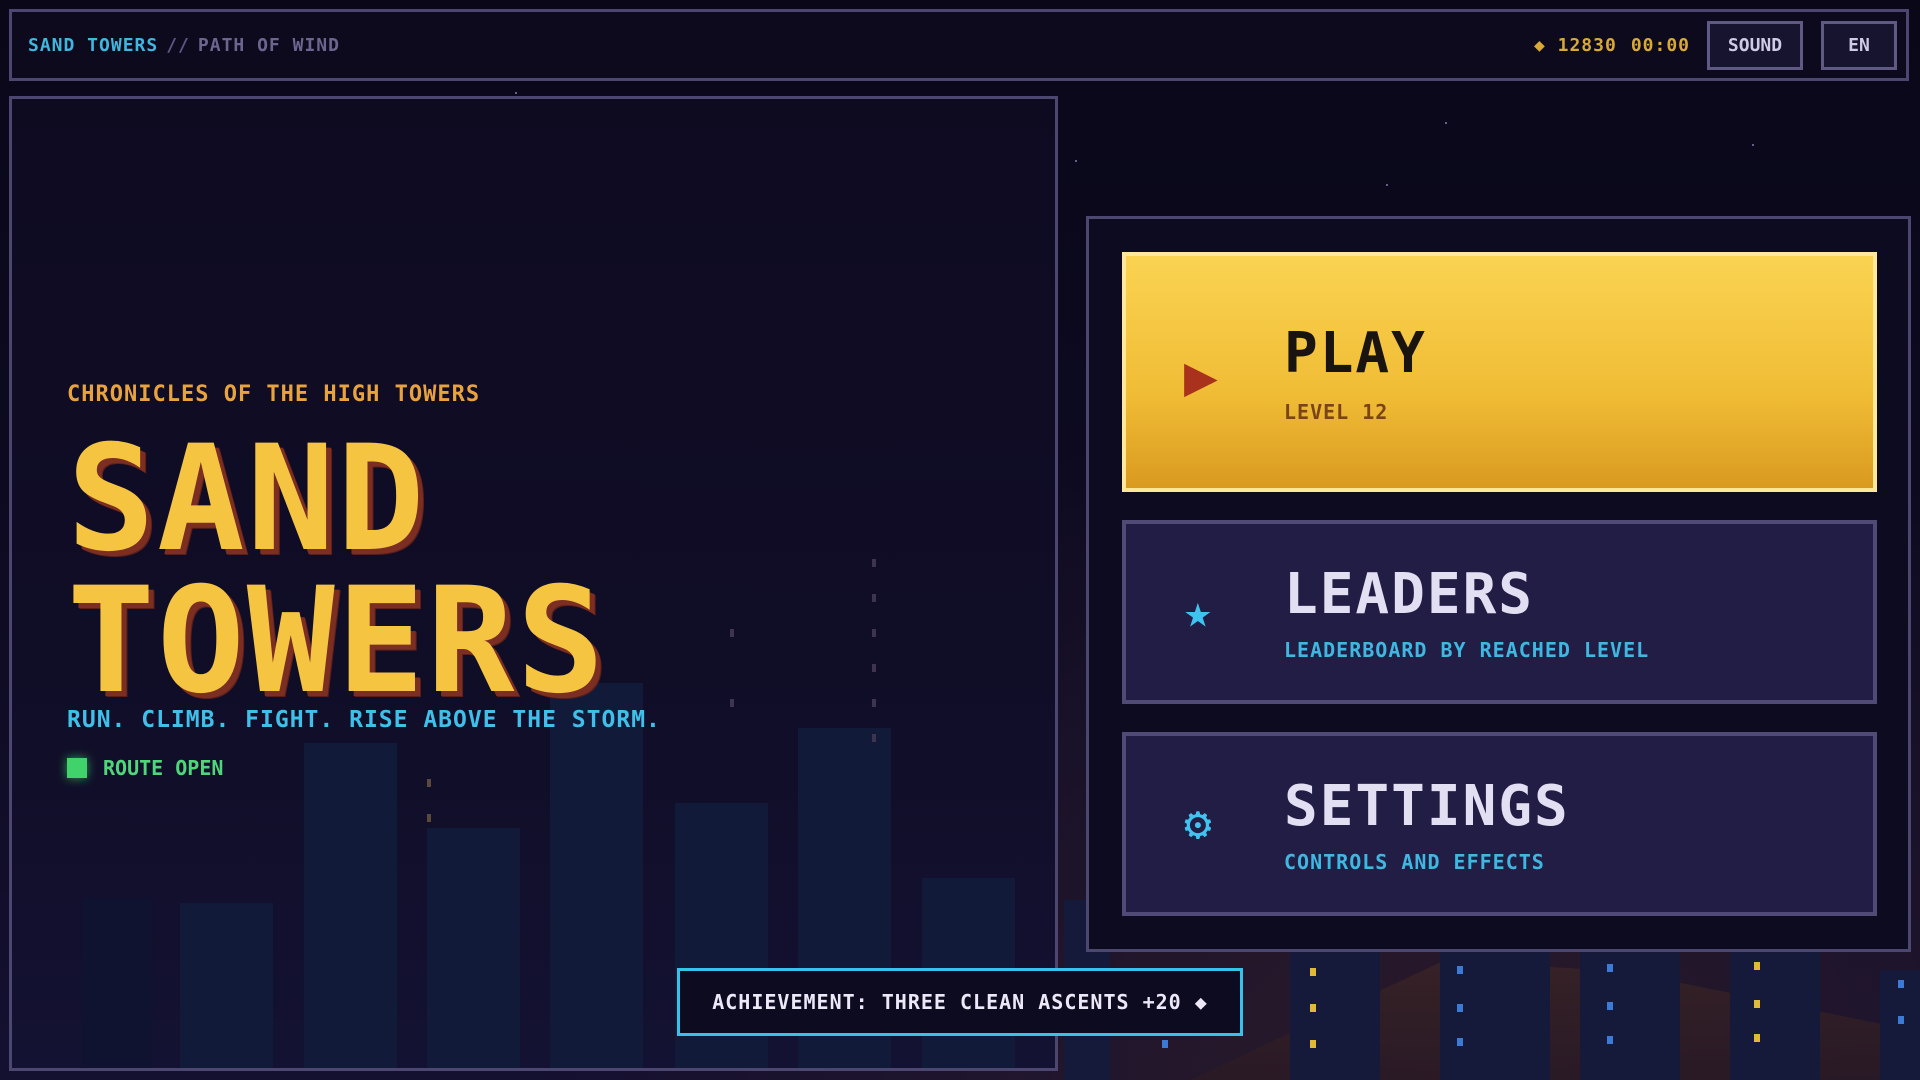 This screenshot has height=1080, width=1920. I want to click on leaders-button: ★ LEADERS LEADERBOARD BY REACHED LEVEL, so click(1499, 612).